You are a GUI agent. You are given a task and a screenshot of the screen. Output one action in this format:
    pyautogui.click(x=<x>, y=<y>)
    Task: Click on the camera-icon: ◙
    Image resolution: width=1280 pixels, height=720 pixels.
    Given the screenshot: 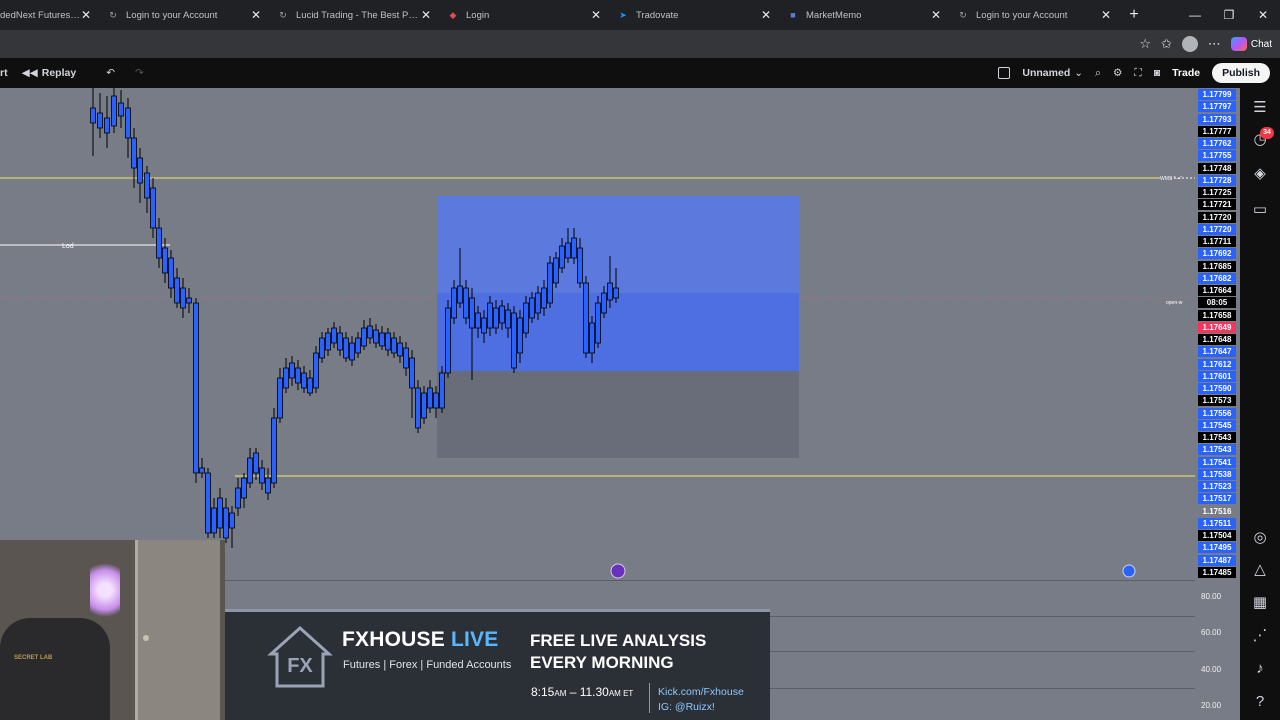 What is the action you would take?
    pyautogui.click(x=1157, y=73)
    